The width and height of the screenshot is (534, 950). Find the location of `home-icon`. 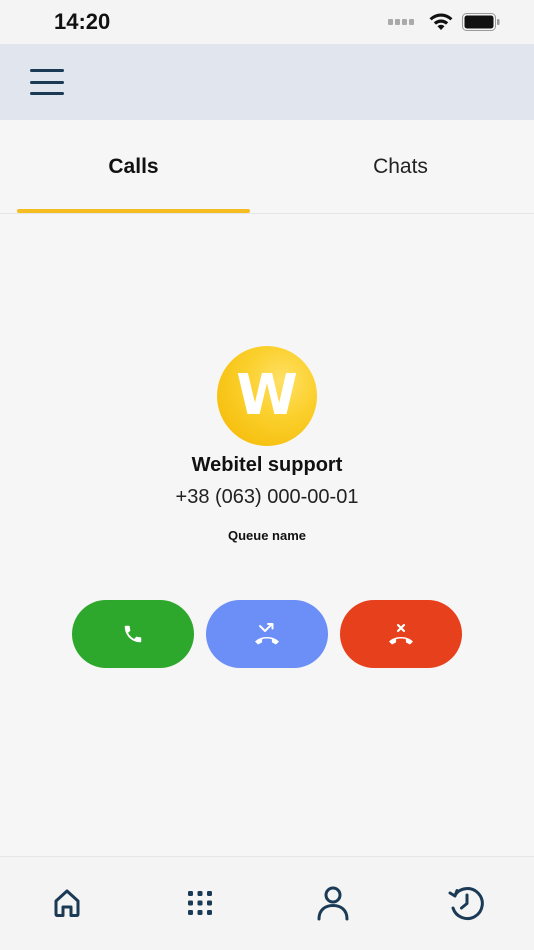

home-icon is located at coordinates (67, 903).